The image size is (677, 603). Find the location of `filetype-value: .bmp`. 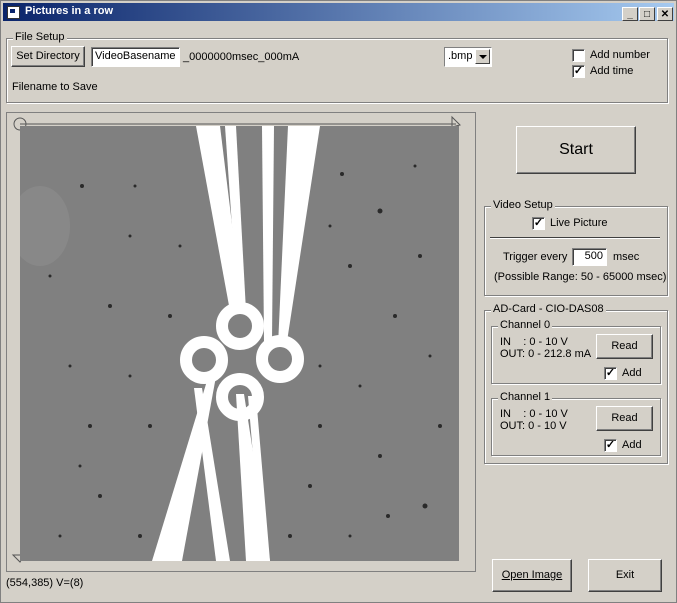

filetype-value: .bmp is located at coordinates (460, 56).